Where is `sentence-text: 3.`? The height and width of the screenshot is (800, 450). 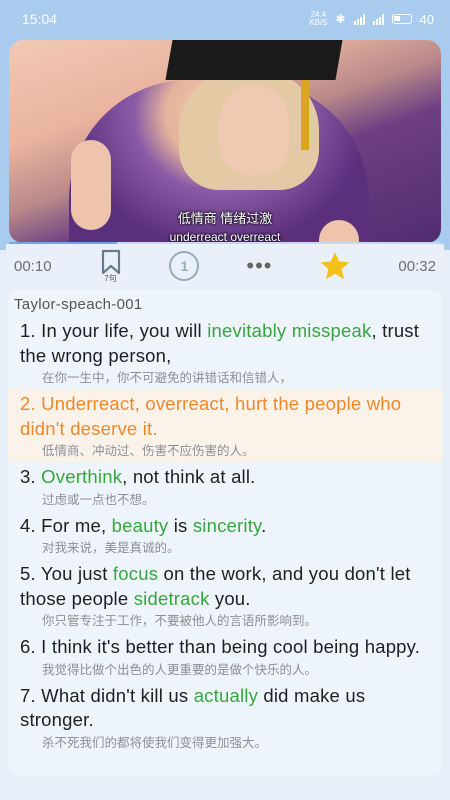
sentence-text: 3. is located at coordinates (31, 476).